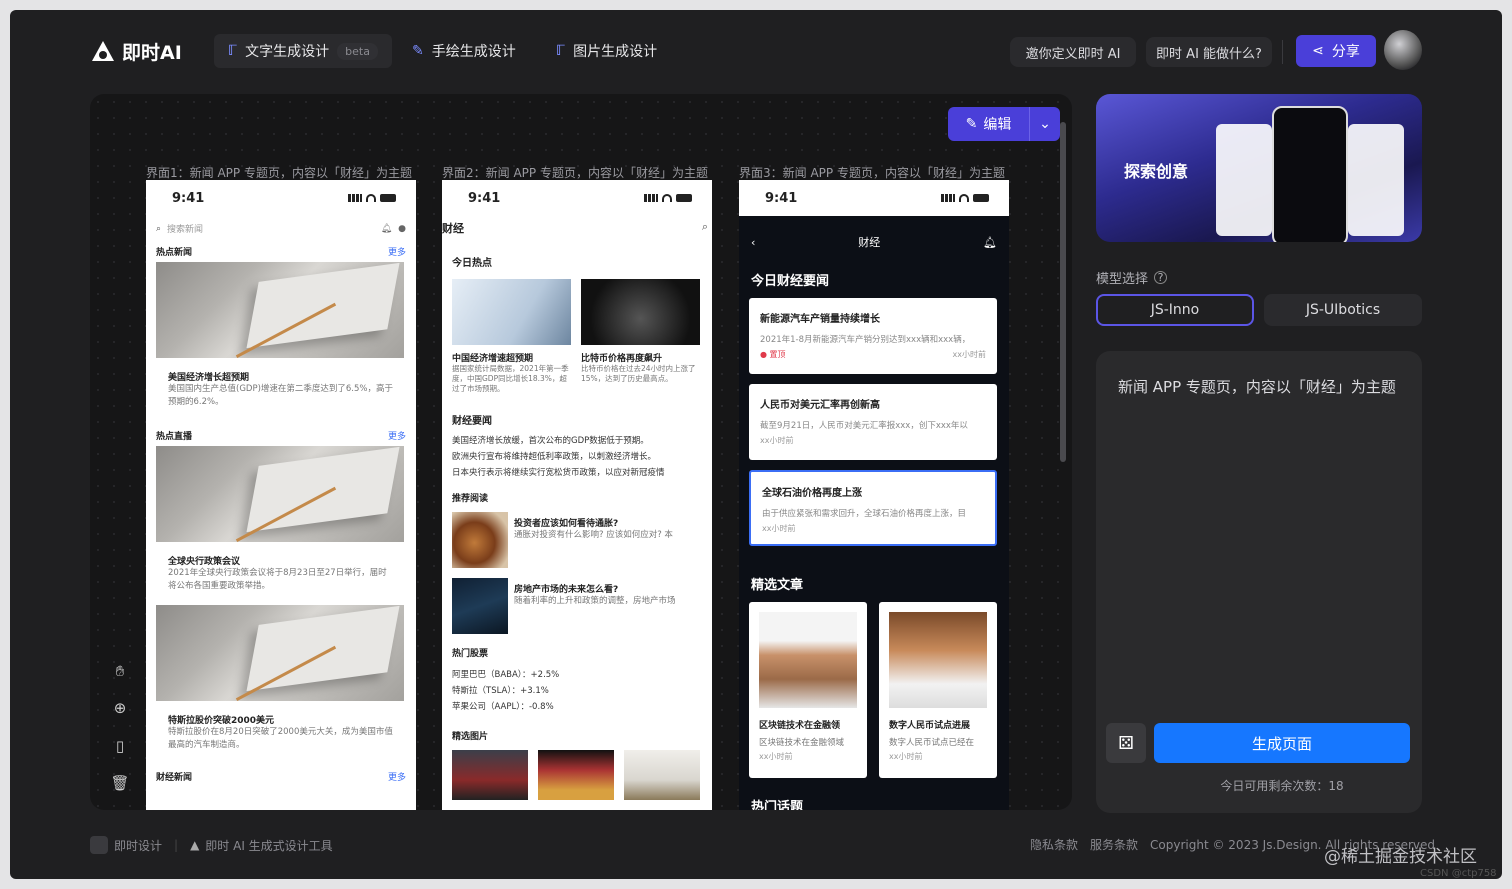 The image size is (1512, 889). What do you see at coordinates (281, 376) in the screenshot?
I see `news-title: 美国经济增长超预期` at bounding box center [281, 376].